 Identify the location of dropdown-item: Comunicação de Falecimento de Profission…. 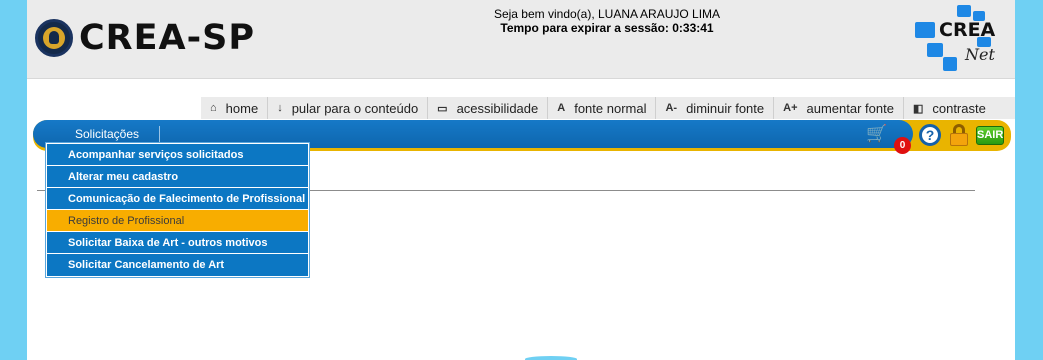
(177, 199).